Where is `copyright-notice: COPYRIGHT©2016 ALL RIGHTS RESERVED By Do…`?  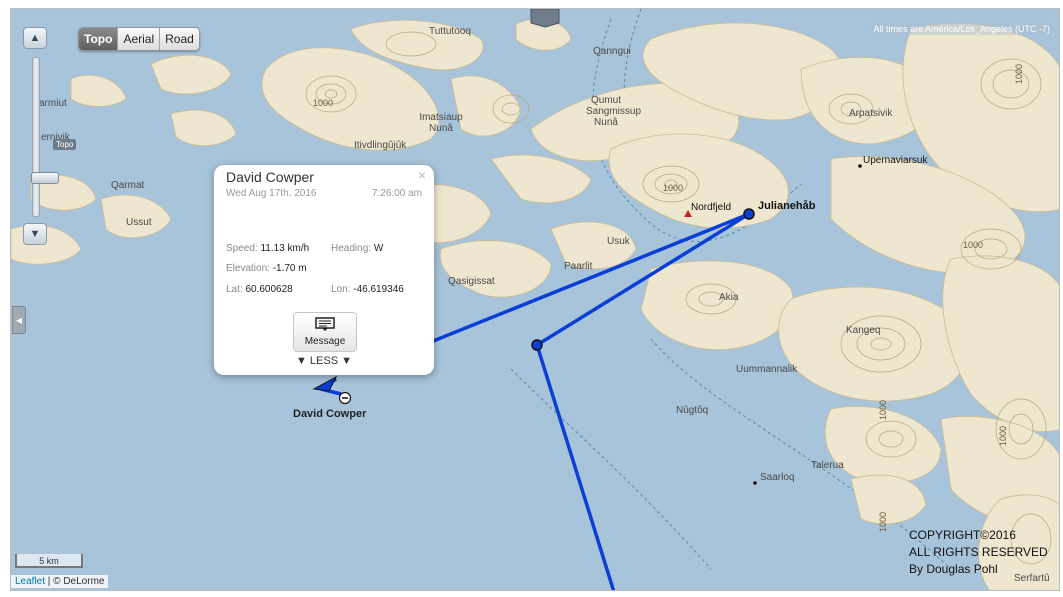 copyright-notice: COPYRIGHT©2016 ALL RIGHTS RESERVED By Do… is located at coordinates (978, 552).